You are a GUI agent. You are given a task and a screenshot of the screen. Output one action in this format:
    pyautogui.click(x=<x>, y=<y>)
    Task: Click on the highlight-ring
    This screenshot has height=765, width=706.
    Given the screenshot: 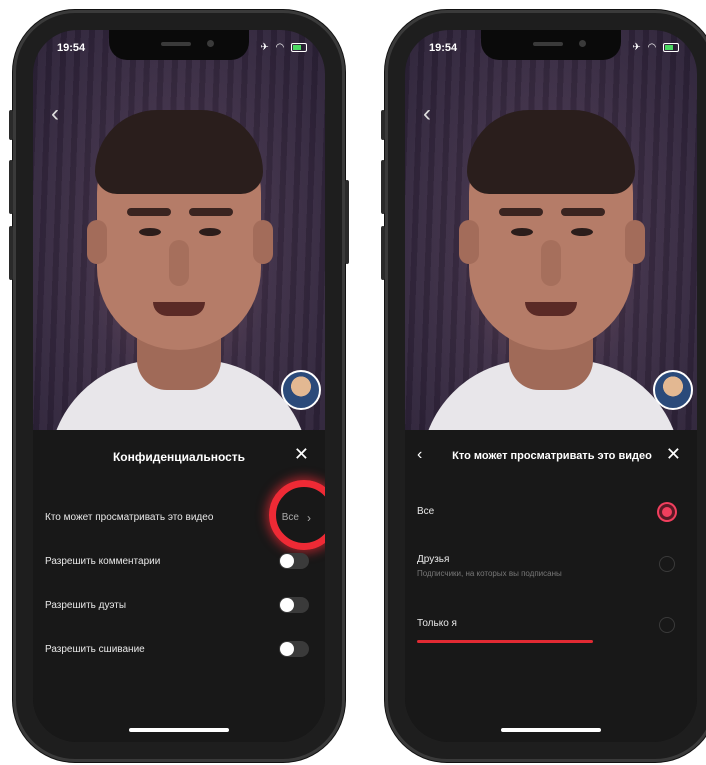 What is the action you would take?
    pyautogui.click(x=297, y=515)
    